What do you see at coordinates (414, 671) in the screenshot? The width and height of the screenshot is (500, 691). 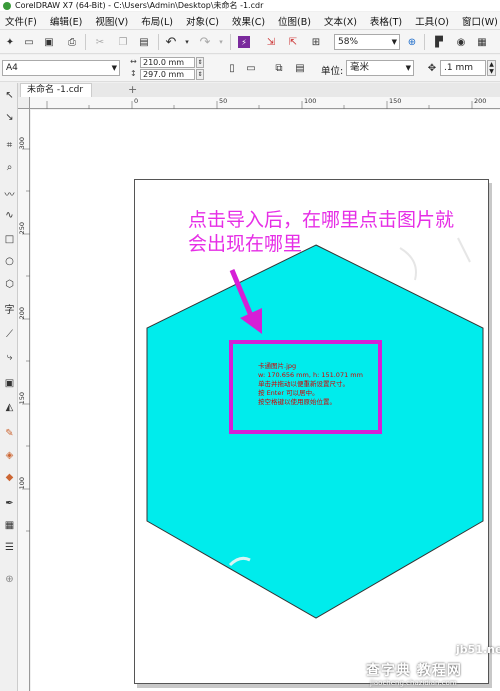 I see `watermark-brand: 查字典 教程网` at bounding box center [414, 671].